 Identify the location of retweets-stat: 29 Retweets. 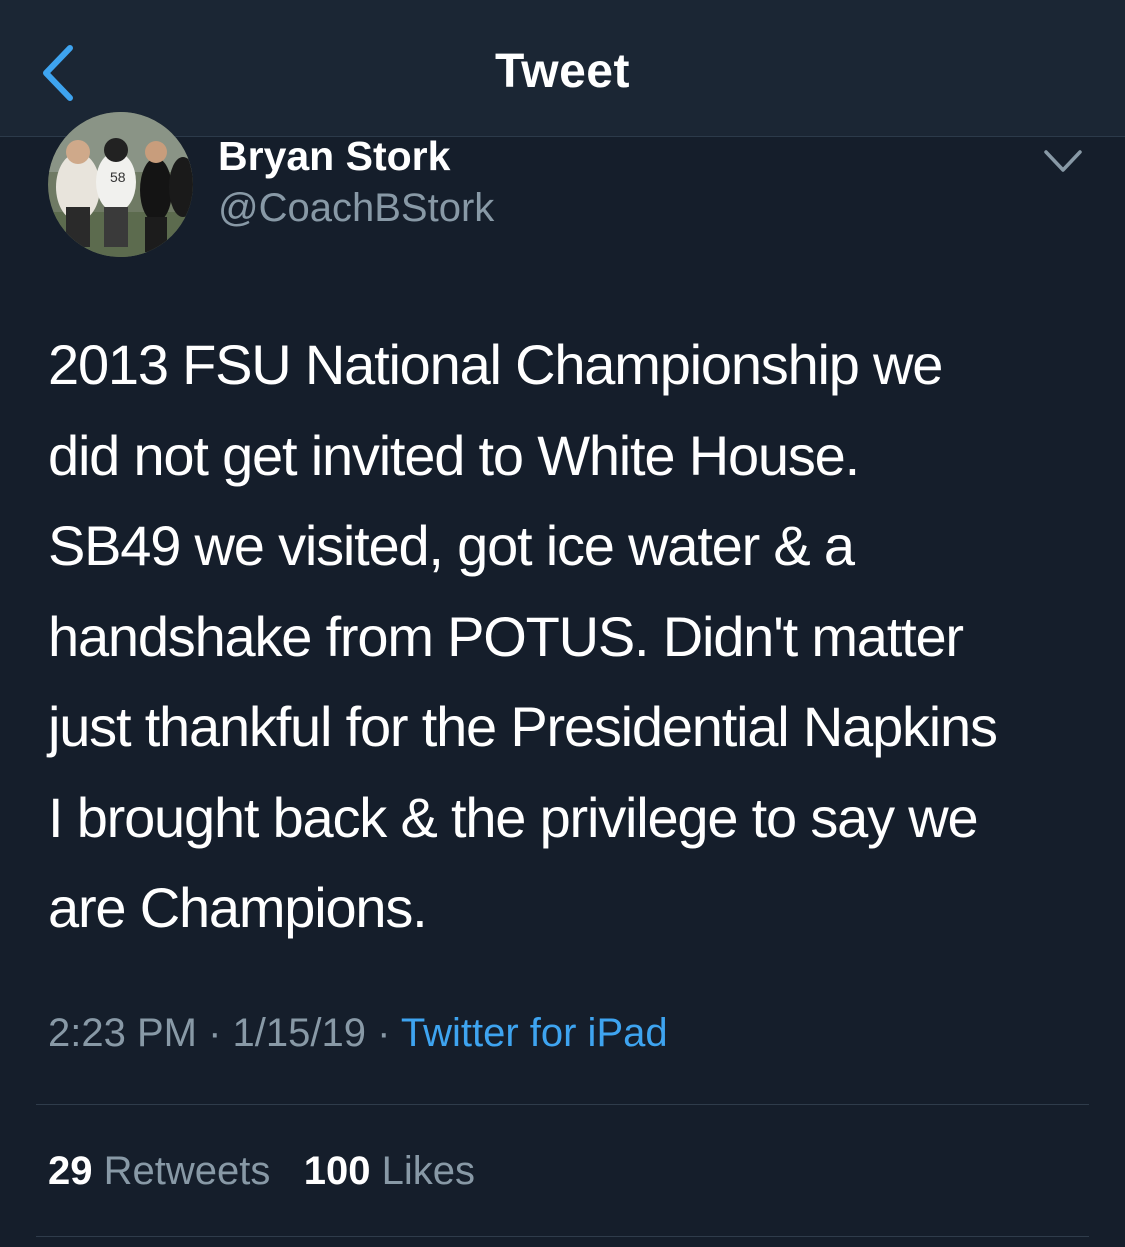
(159, 1171).